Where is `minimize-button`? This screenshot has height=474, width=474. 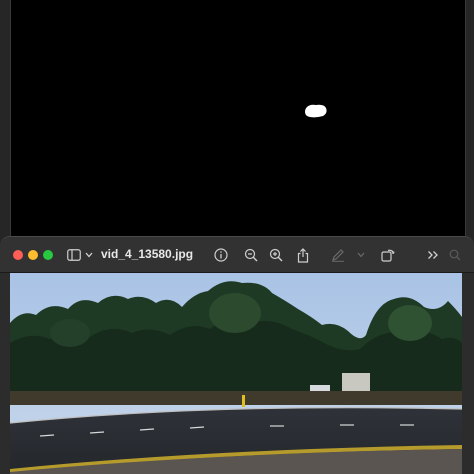
minimize-button is located at coordinates (33, 255).